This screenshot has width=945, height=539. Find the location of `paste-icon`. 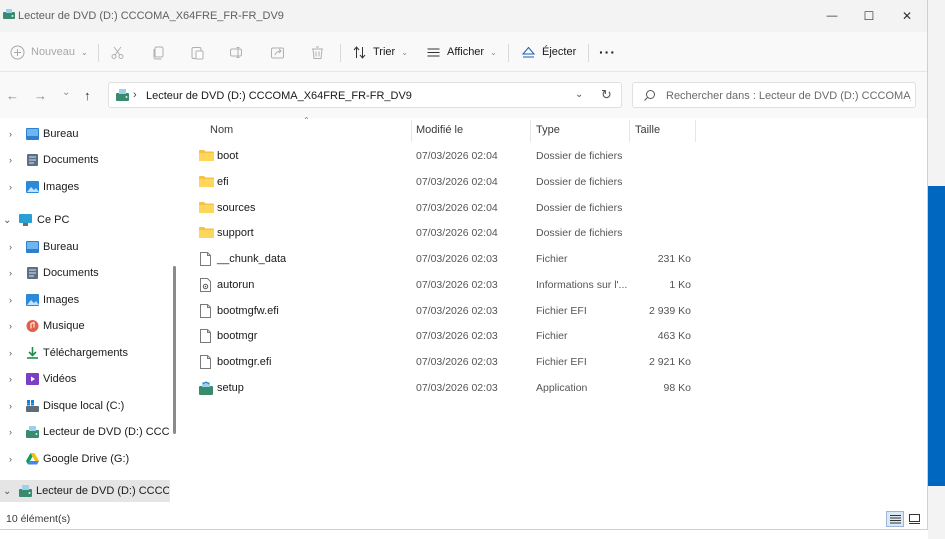

paste-icon is located at coordinates (197, 52).